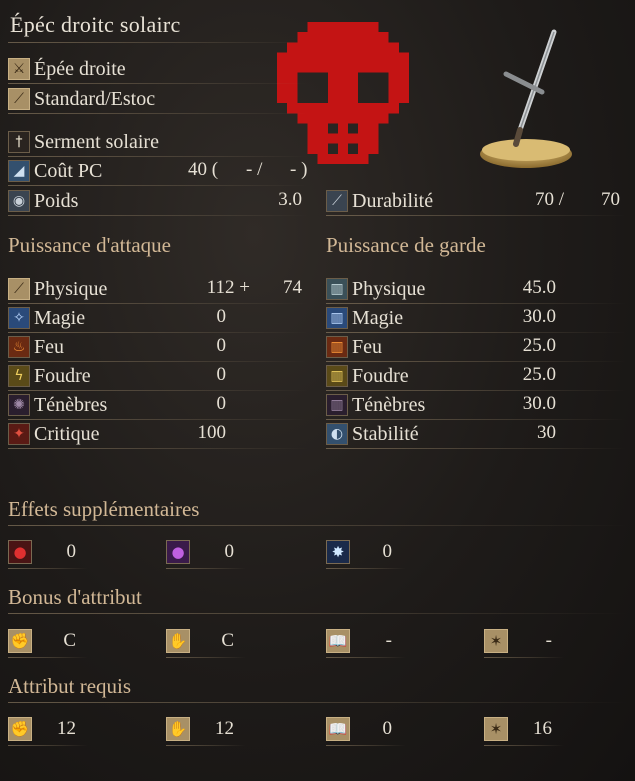  I want to click on attack-header: Puissance d'attaque, so click(89, 245).